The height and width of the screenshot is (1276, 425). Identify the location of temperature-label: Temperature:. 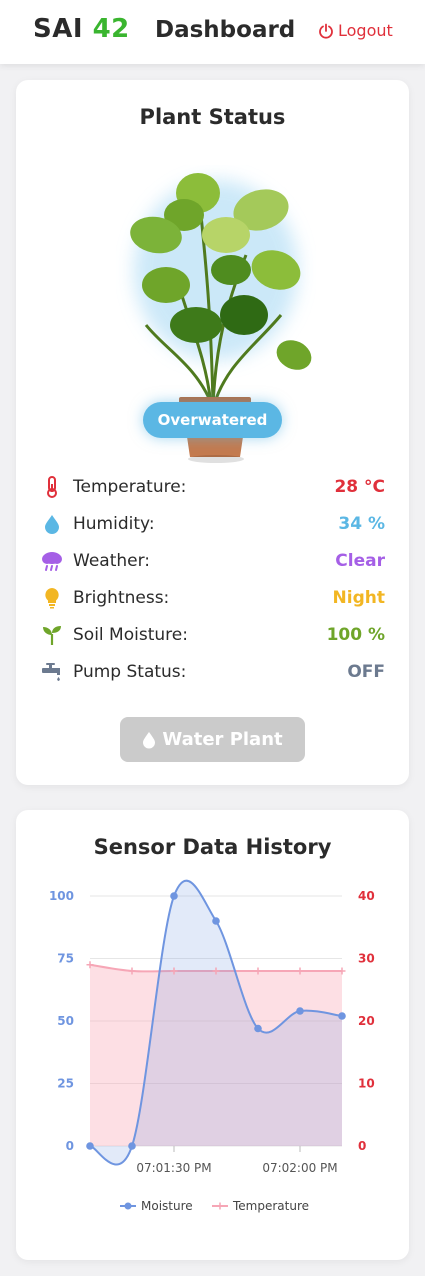
(130, 486).